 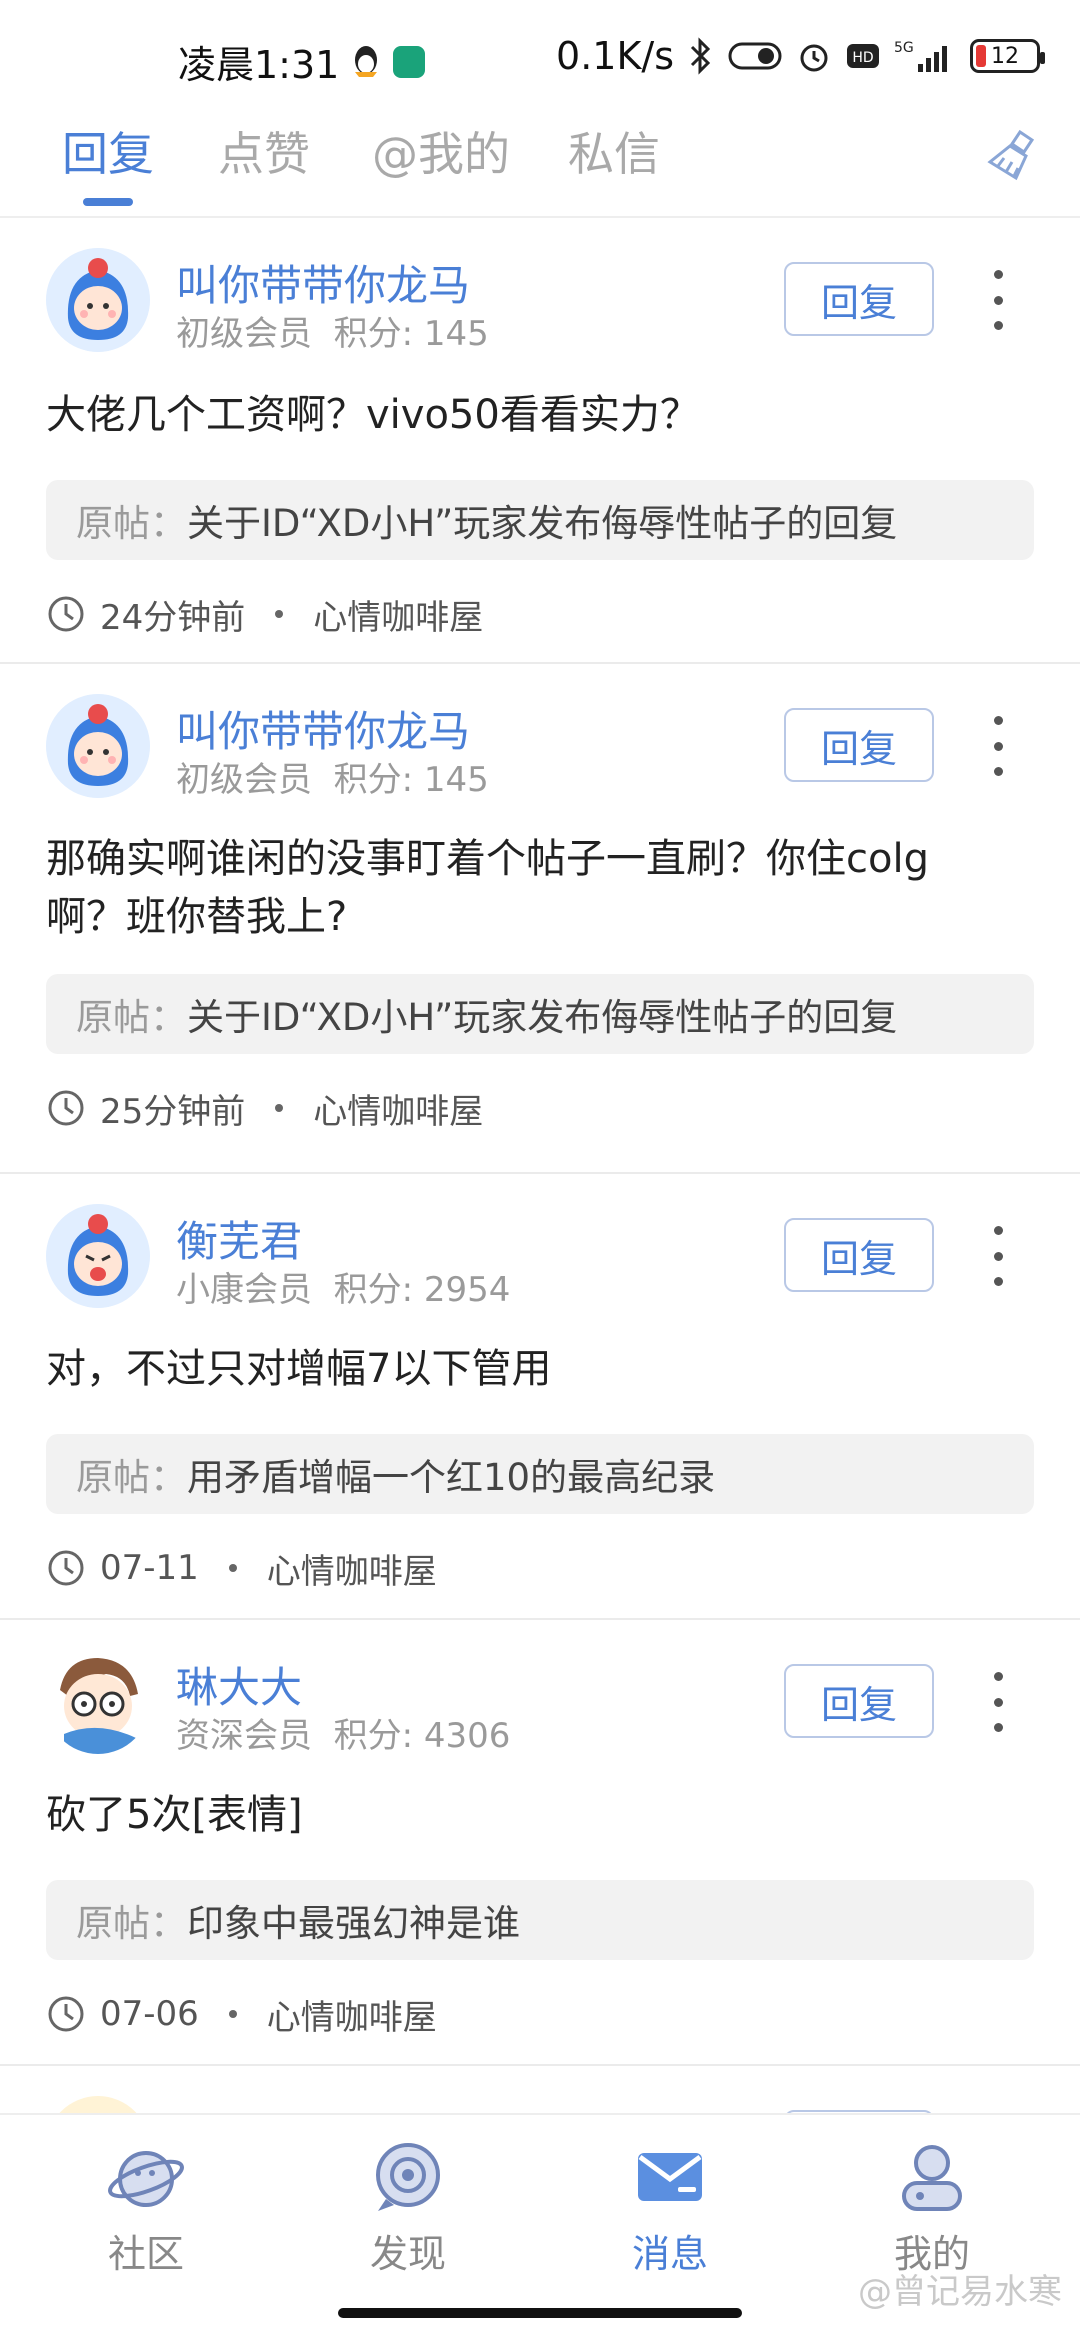 I want to click on nav-discover: 发现, so click(x=408, y=2206).